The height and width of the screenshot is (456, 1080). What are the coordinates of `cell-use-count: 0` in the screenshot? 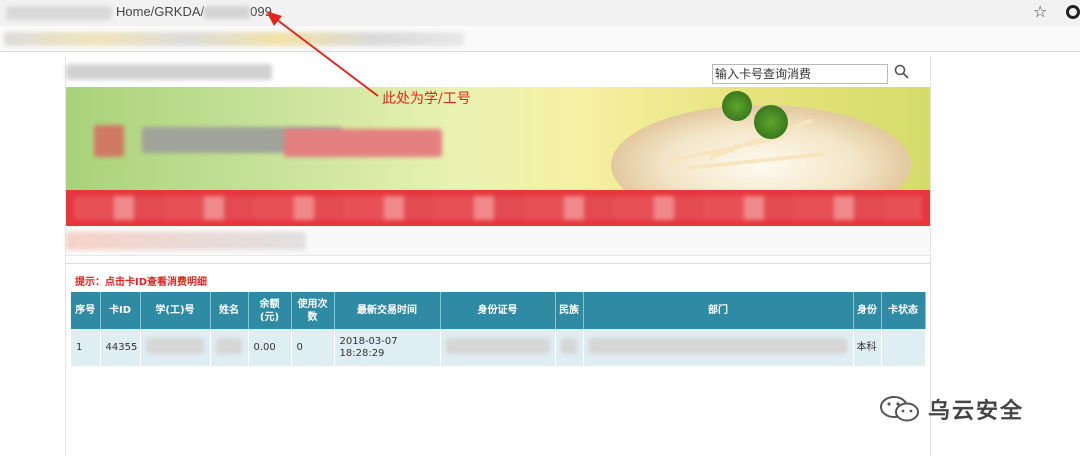 It's located at (313, 347).